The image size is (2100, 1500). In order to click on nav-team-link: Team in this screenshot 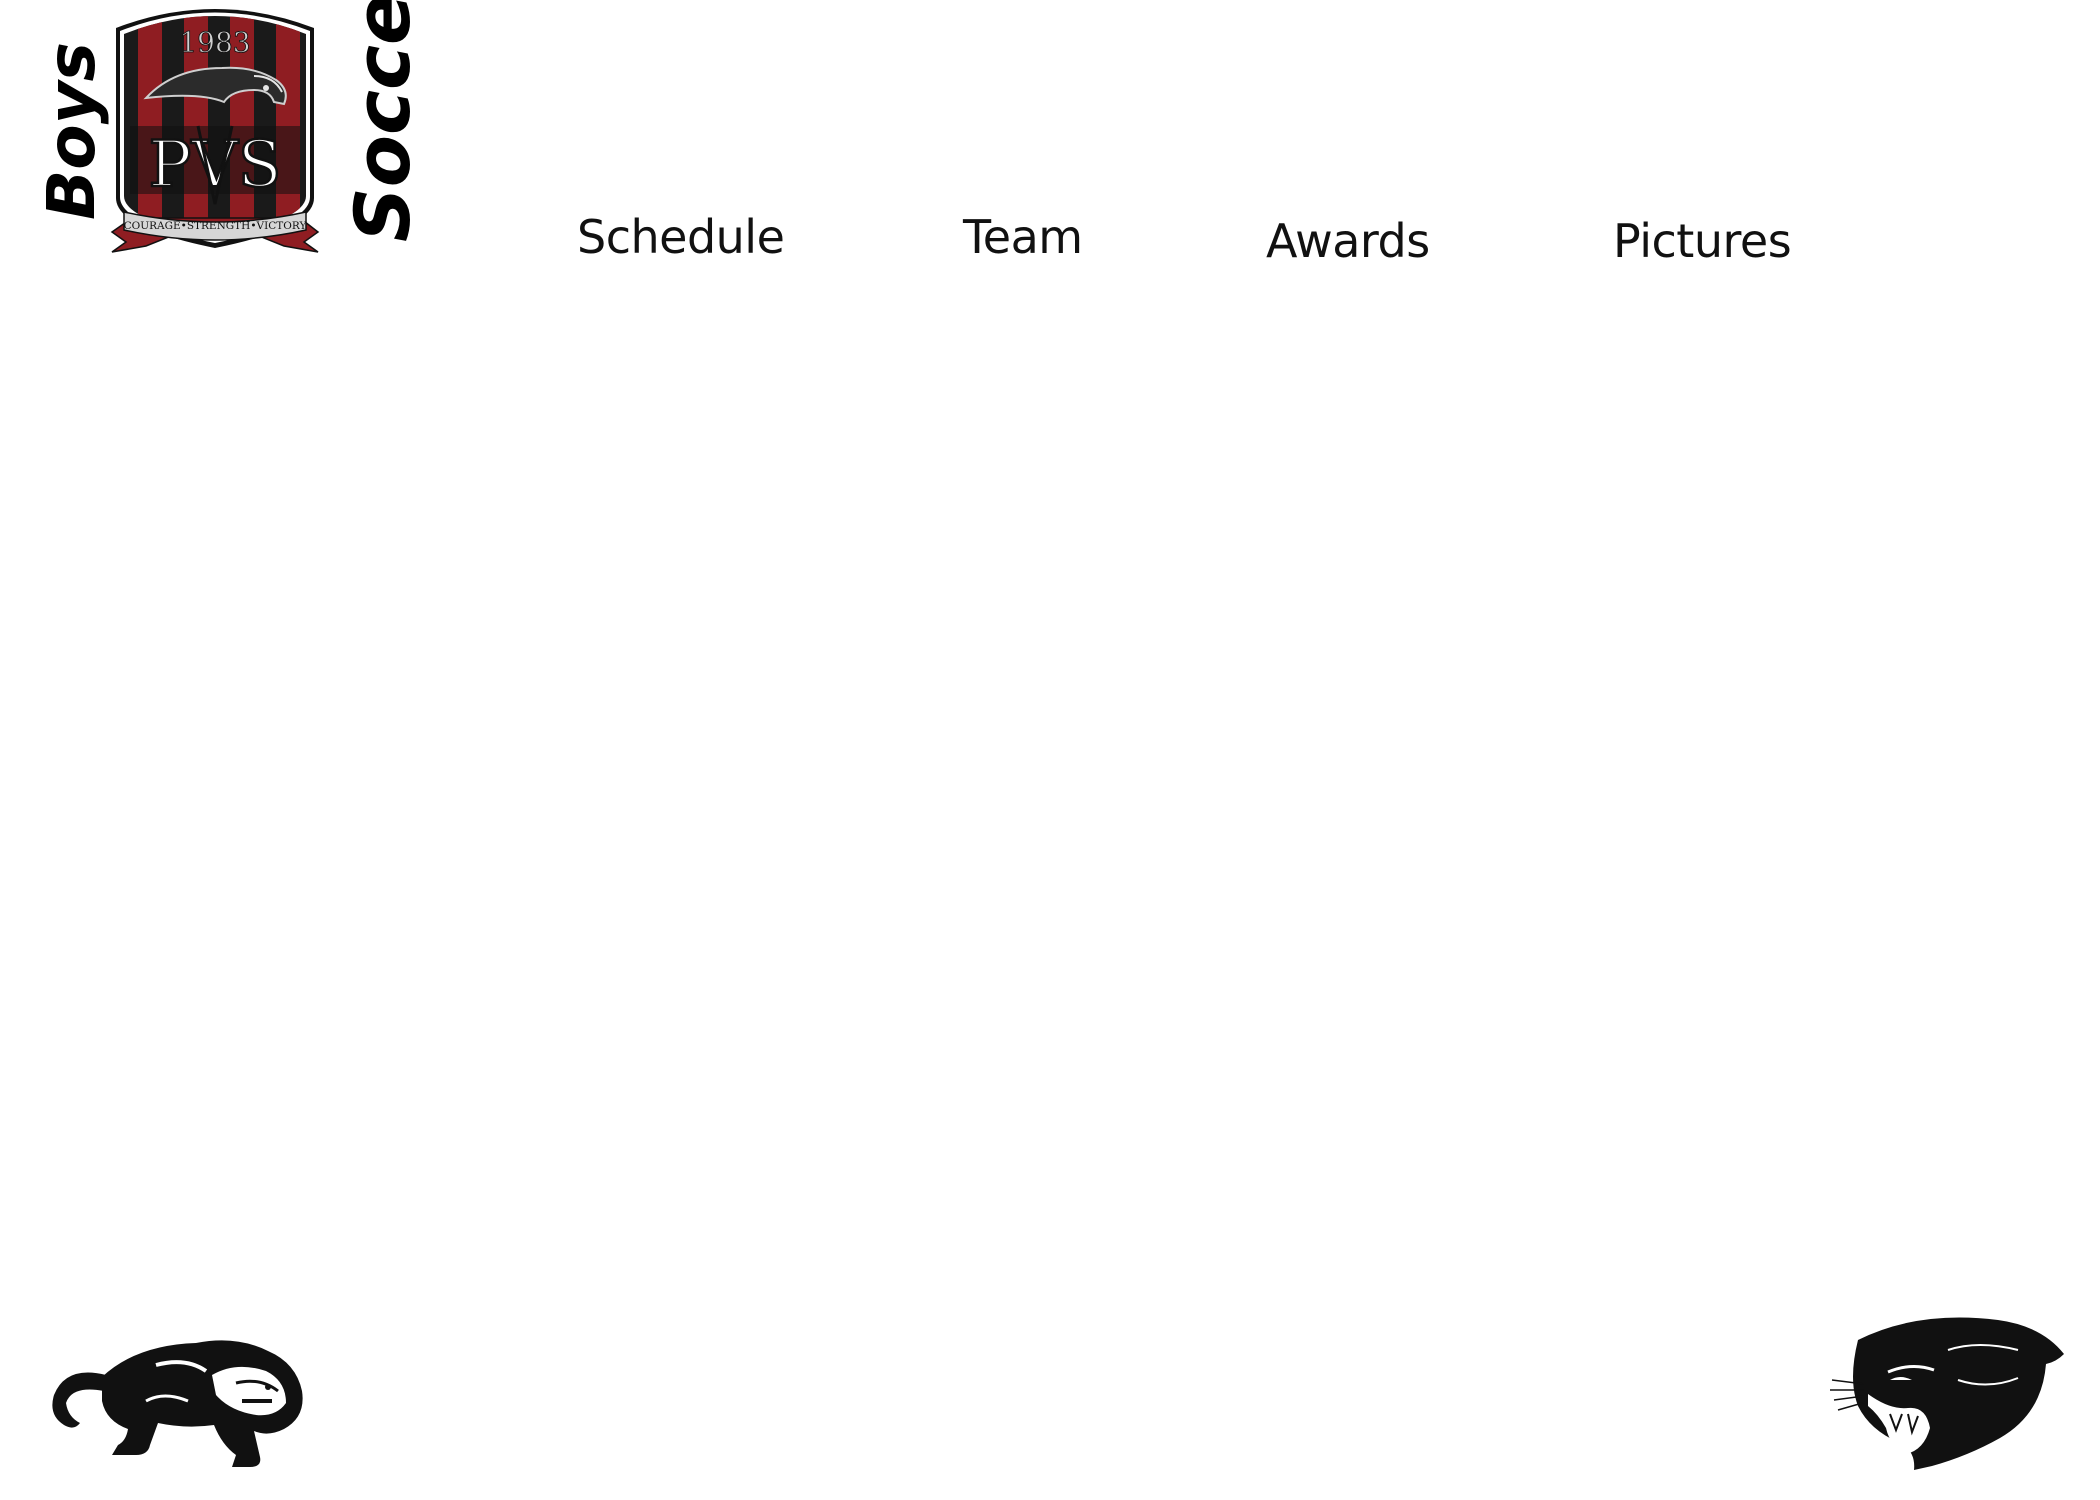, I will do `click(1023, 237)`.